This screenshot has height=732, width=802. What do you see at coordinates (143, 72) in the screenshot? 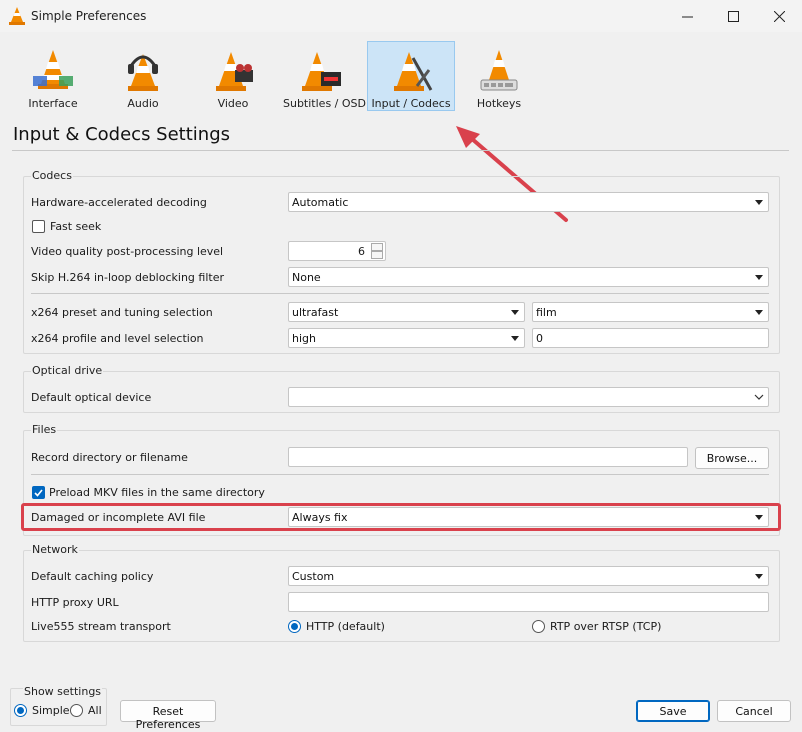
I see `audio-headphones-cone-icon` at bounding box center [143, 72].